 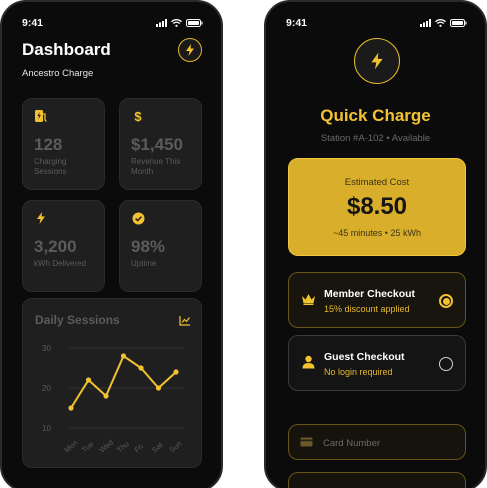 What do you see at coordinates (87, 447) in the screenshot?
I see `x-tick-label: Tue` at bounding box center [87, 447].